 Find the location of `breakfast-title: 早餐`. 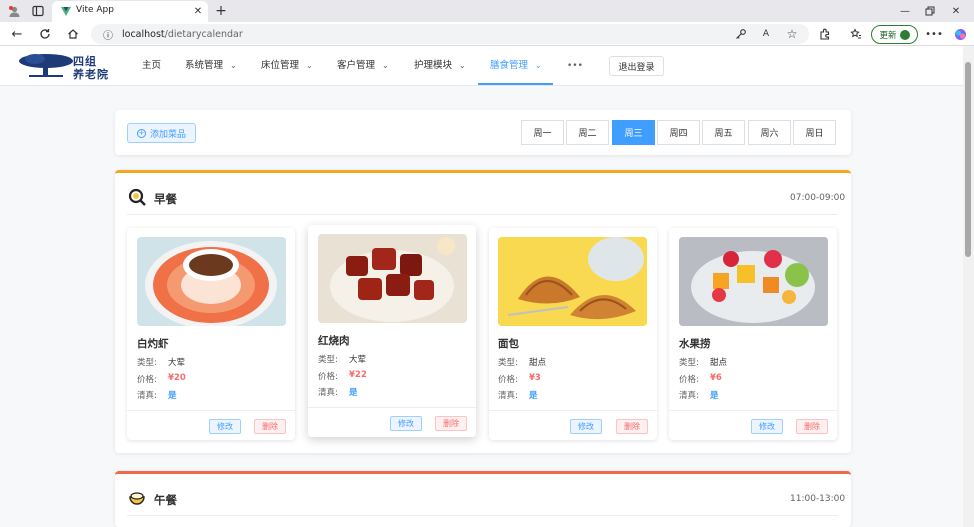

breakfast-title: 早餐 is located at coordinates (165, 199).